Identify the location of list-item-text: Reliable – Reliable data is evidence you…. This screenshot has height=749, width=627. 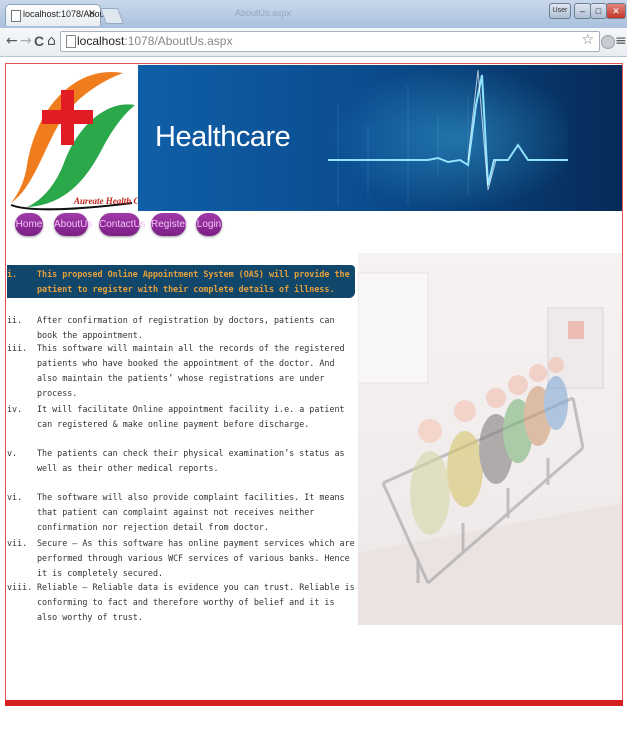
(196, 602).